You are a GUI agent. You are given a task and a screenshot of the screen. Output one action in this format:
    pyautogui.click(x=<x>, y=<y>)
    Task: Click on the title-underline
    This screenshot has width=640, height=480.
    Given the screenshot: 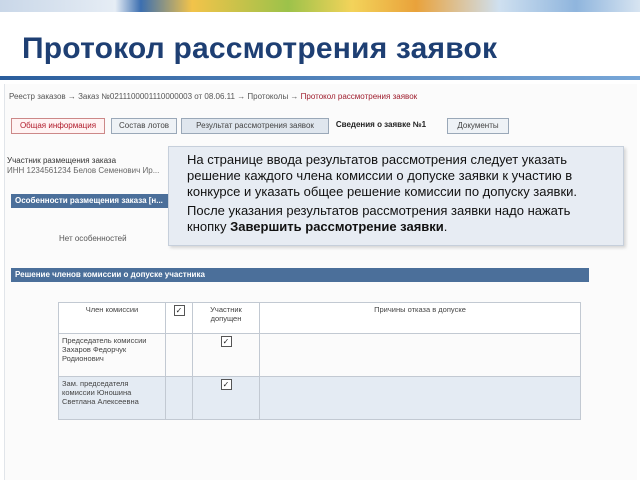 What is the action you would take?
    pyautogui.click(x=320, y=78)
    